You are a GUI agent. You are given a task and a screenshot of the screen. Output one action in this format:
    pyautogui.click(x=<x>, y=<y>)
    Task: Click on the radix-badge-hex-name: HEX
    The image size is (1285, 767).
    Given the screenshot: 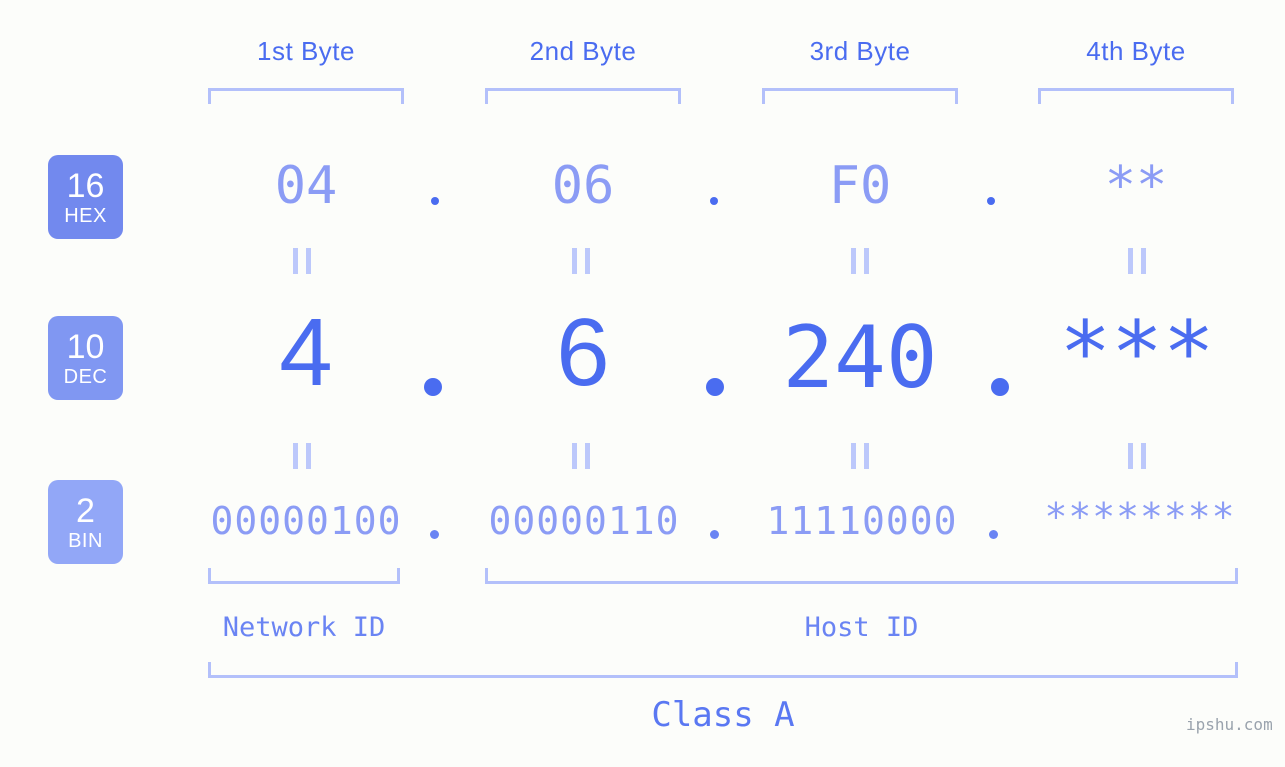 What is the action you would take?
    pyautogui.click(x=85, y=215)
    